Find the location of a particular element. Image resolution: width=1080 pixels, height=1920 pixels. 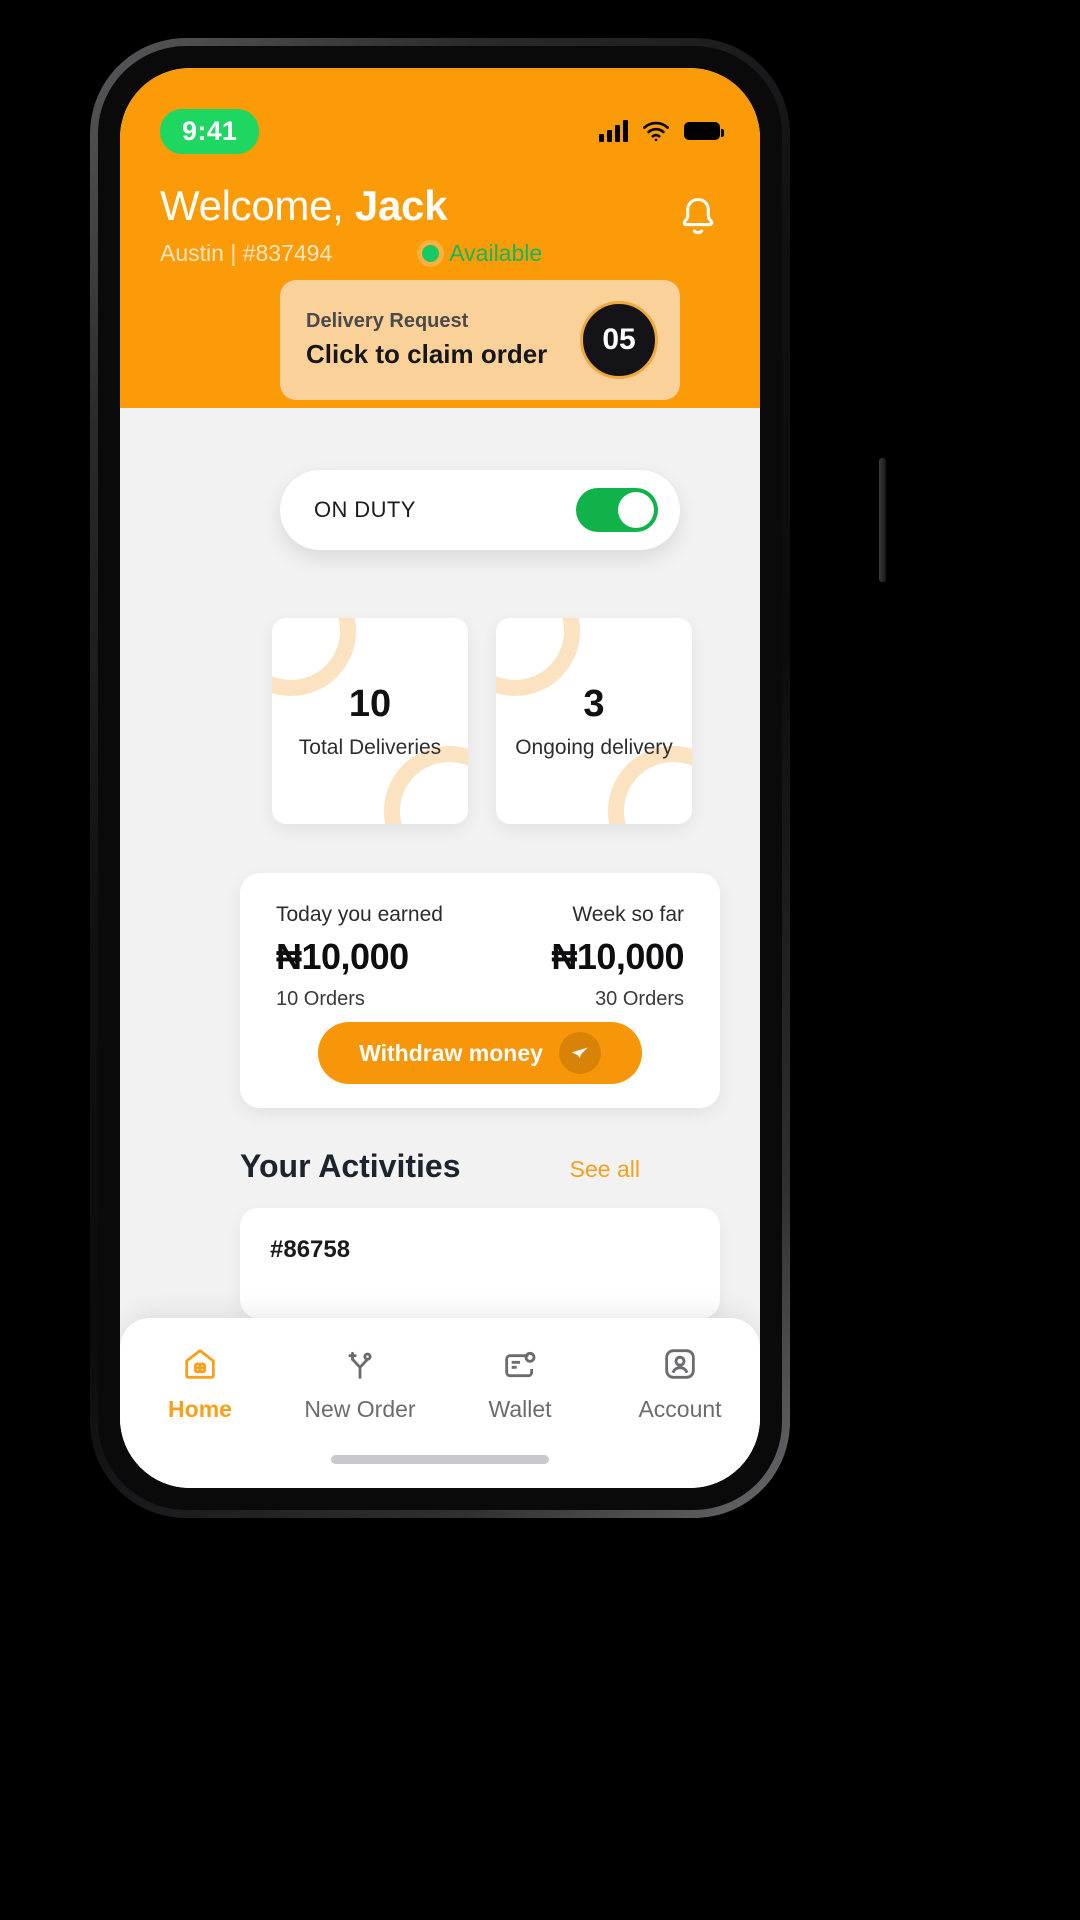

status-dot-icon is located at coordinates (431, 254).